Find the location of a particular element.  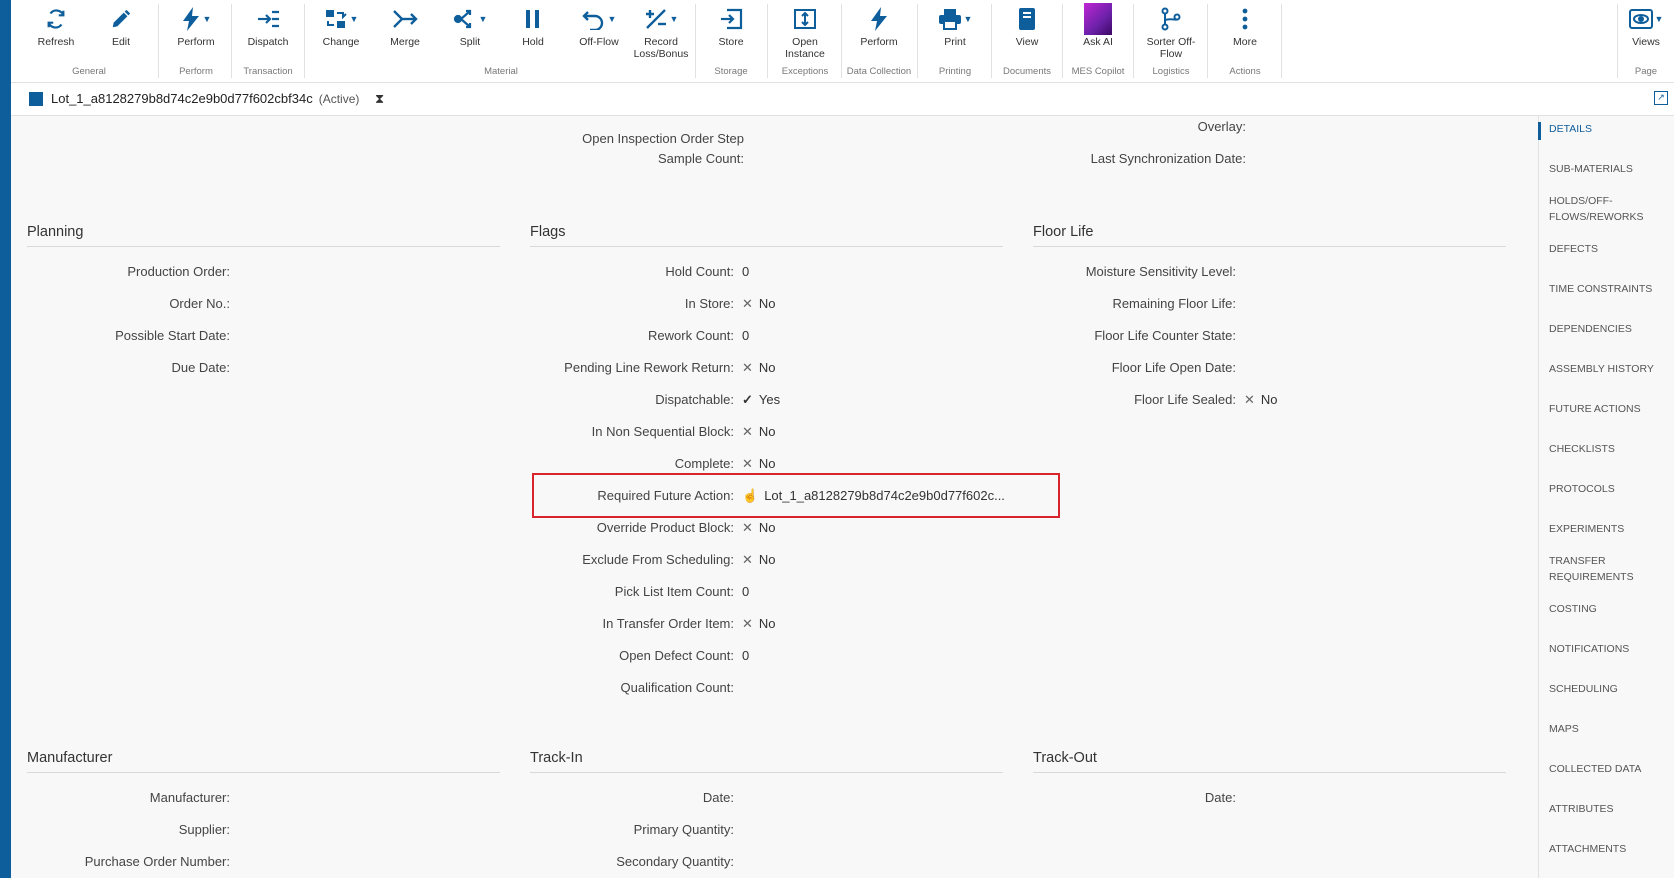

nav-transfer-requirements: Transfer Requirements is located at coordinates (1609, 569).